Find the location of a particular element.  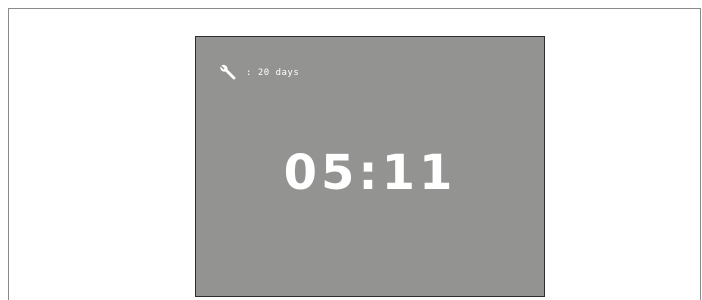

maintenance-indicator: : 20 days is located at coordinates (258, 73).